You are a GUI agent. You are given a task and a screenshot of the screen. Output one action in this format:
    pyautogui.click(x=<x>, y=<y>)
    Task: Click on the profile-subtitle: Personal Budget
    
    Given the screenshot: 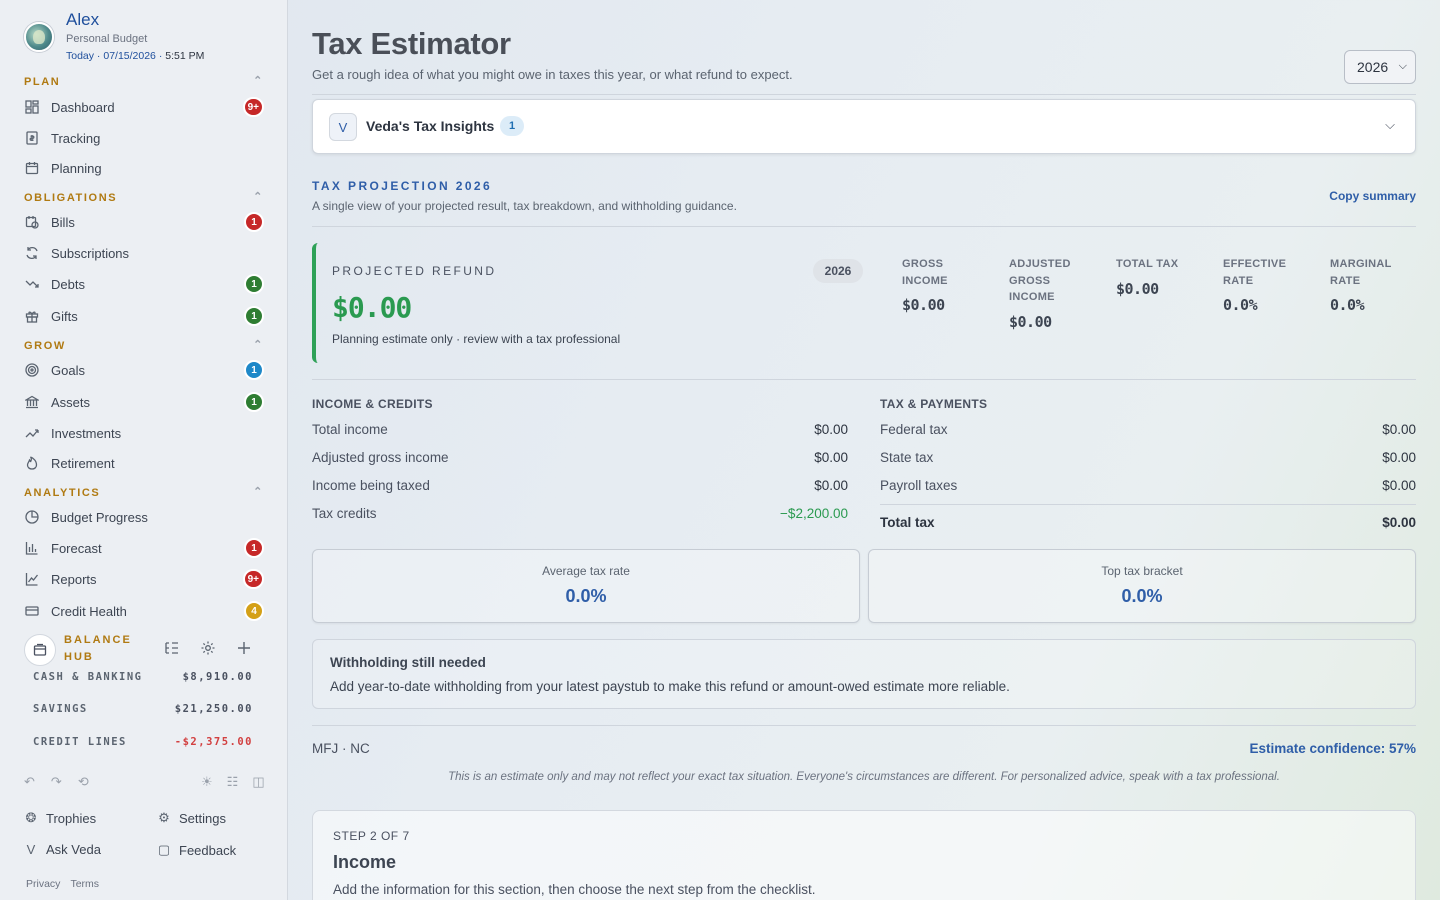 What is the action you would take?
    pyautogui.click(x=107, y=39)
    